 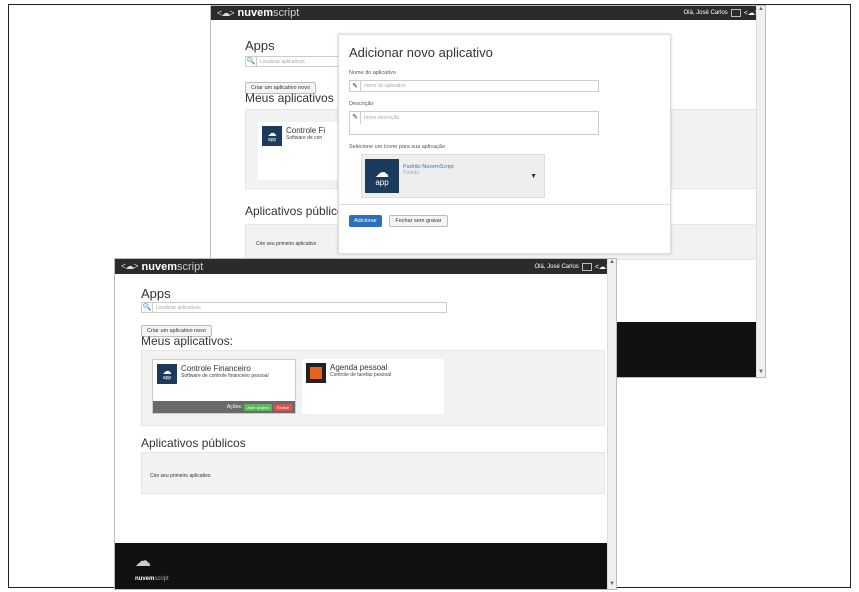 What do you see at coordinates (225, 376) in the screenshot?
I see `app-description: Software de controle financeiro pessoal` at bounding box center [225, 376].